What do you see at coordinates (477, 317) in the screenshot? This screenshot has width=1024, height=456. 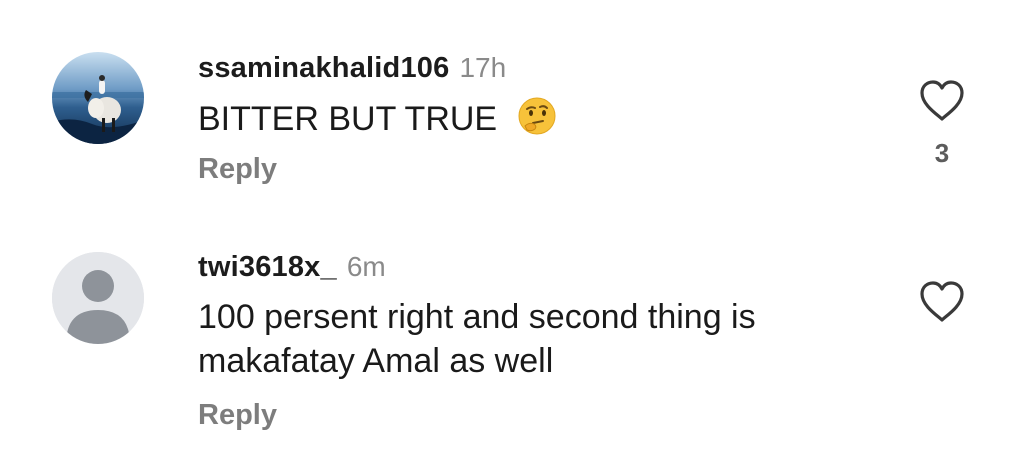 I see `comment-text-line: 100 persent right and second thing is` at bounding box center [477, 317].